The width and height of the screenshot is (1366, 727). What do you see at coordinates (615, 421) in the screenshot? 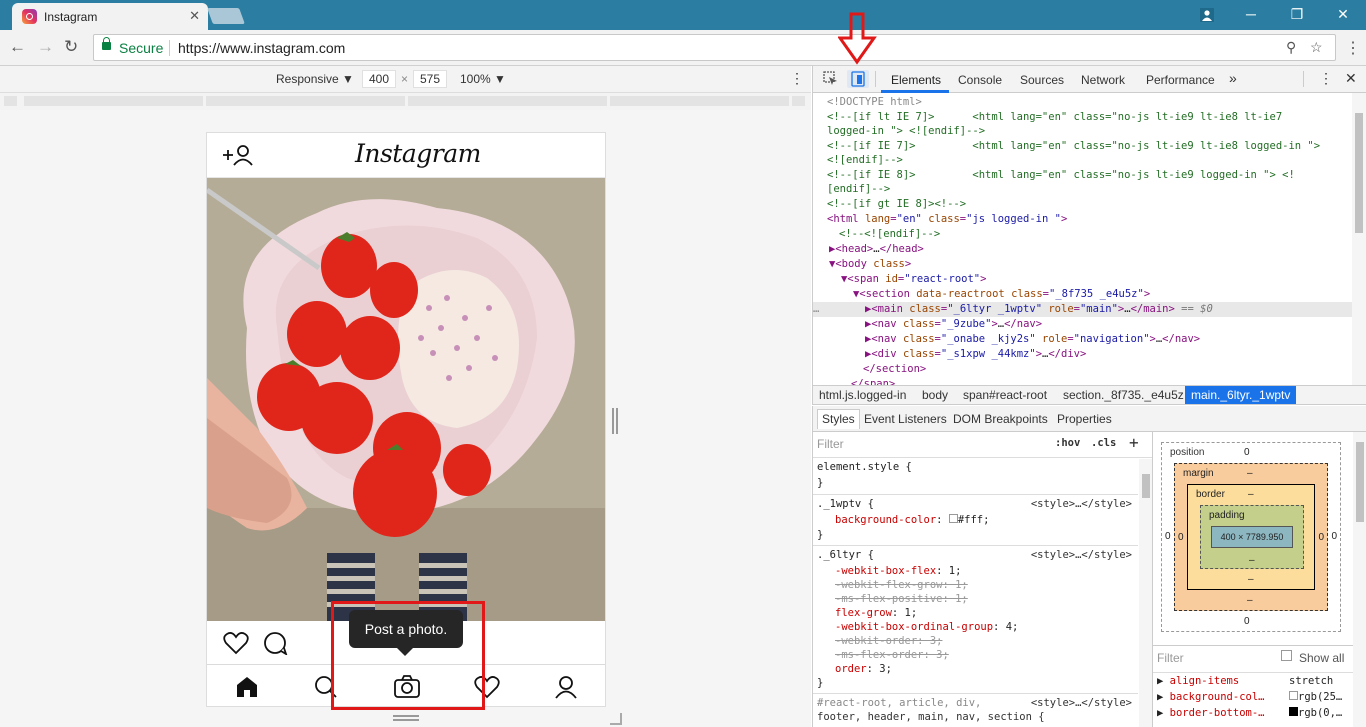
I see `resize-handle-right` at bounding box center [615, 421].